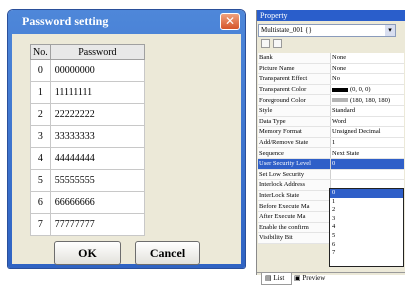 This screenshot has width=405, height=286. I want to click on property-row: Add/Remove State 1, so click(331, 143).